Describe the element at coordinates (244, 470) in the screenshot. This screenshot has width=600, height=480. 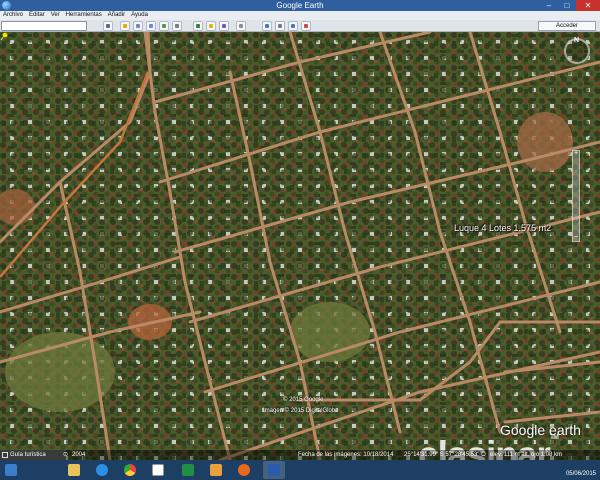
I see `firefox-icon` at that location.